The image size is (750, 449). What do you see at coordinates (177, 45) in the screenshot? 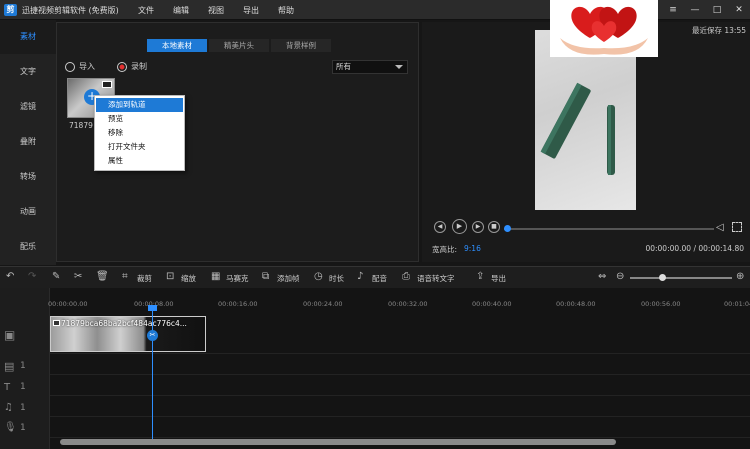
I see `tab-local-media: 本地素材` at bounding box center [177, 45].